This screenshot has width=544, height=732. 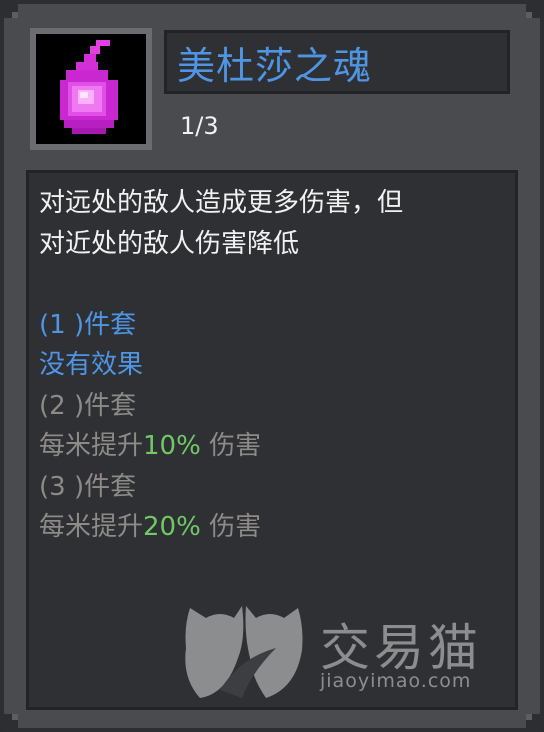 What do you see at coordinates (88, 486) in the screenshot?
I see `set-bonus-header: (3 )件套` at bounding box center [88, 486].